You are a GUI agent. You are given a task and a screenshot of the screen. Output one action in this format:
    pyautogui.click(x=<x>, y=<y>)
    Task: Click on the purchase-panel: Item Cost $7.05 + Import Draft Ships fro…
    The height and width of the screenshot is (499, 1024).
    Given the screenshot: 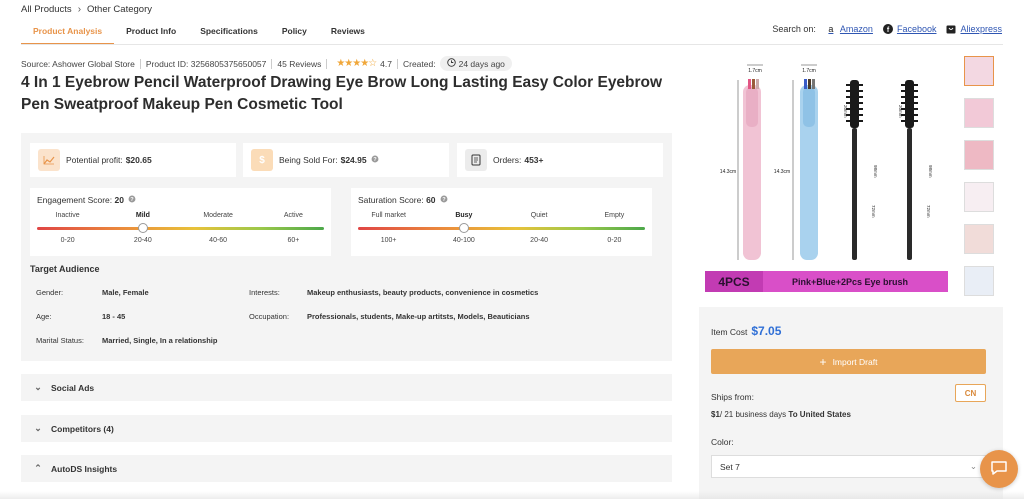 What is the action you would take?
    pyautogui.click(x=851, y=403)
    